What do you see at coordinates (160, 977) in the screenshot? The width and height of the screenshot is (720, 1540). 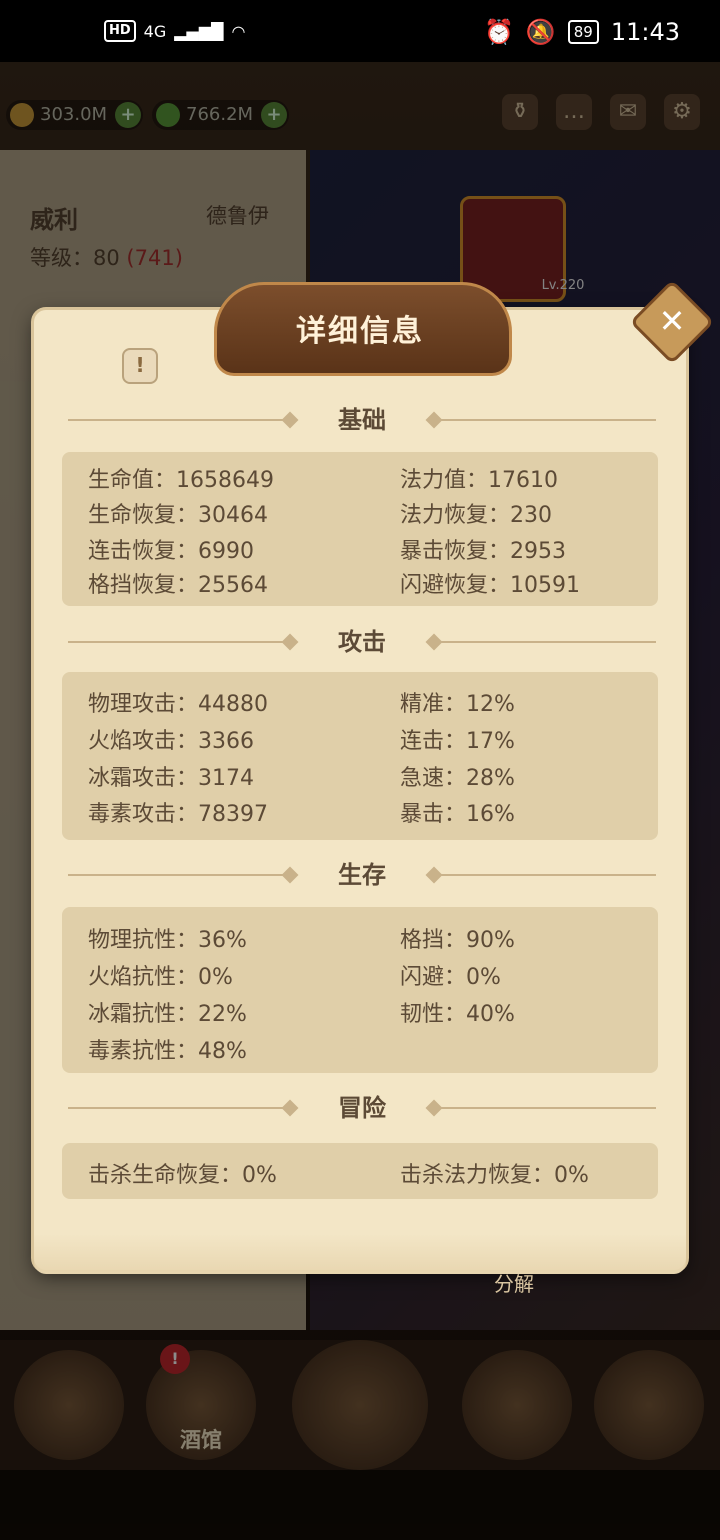 I see `stat-fire-res: 火焰抗性：0%` at bounding box center [160, 977].